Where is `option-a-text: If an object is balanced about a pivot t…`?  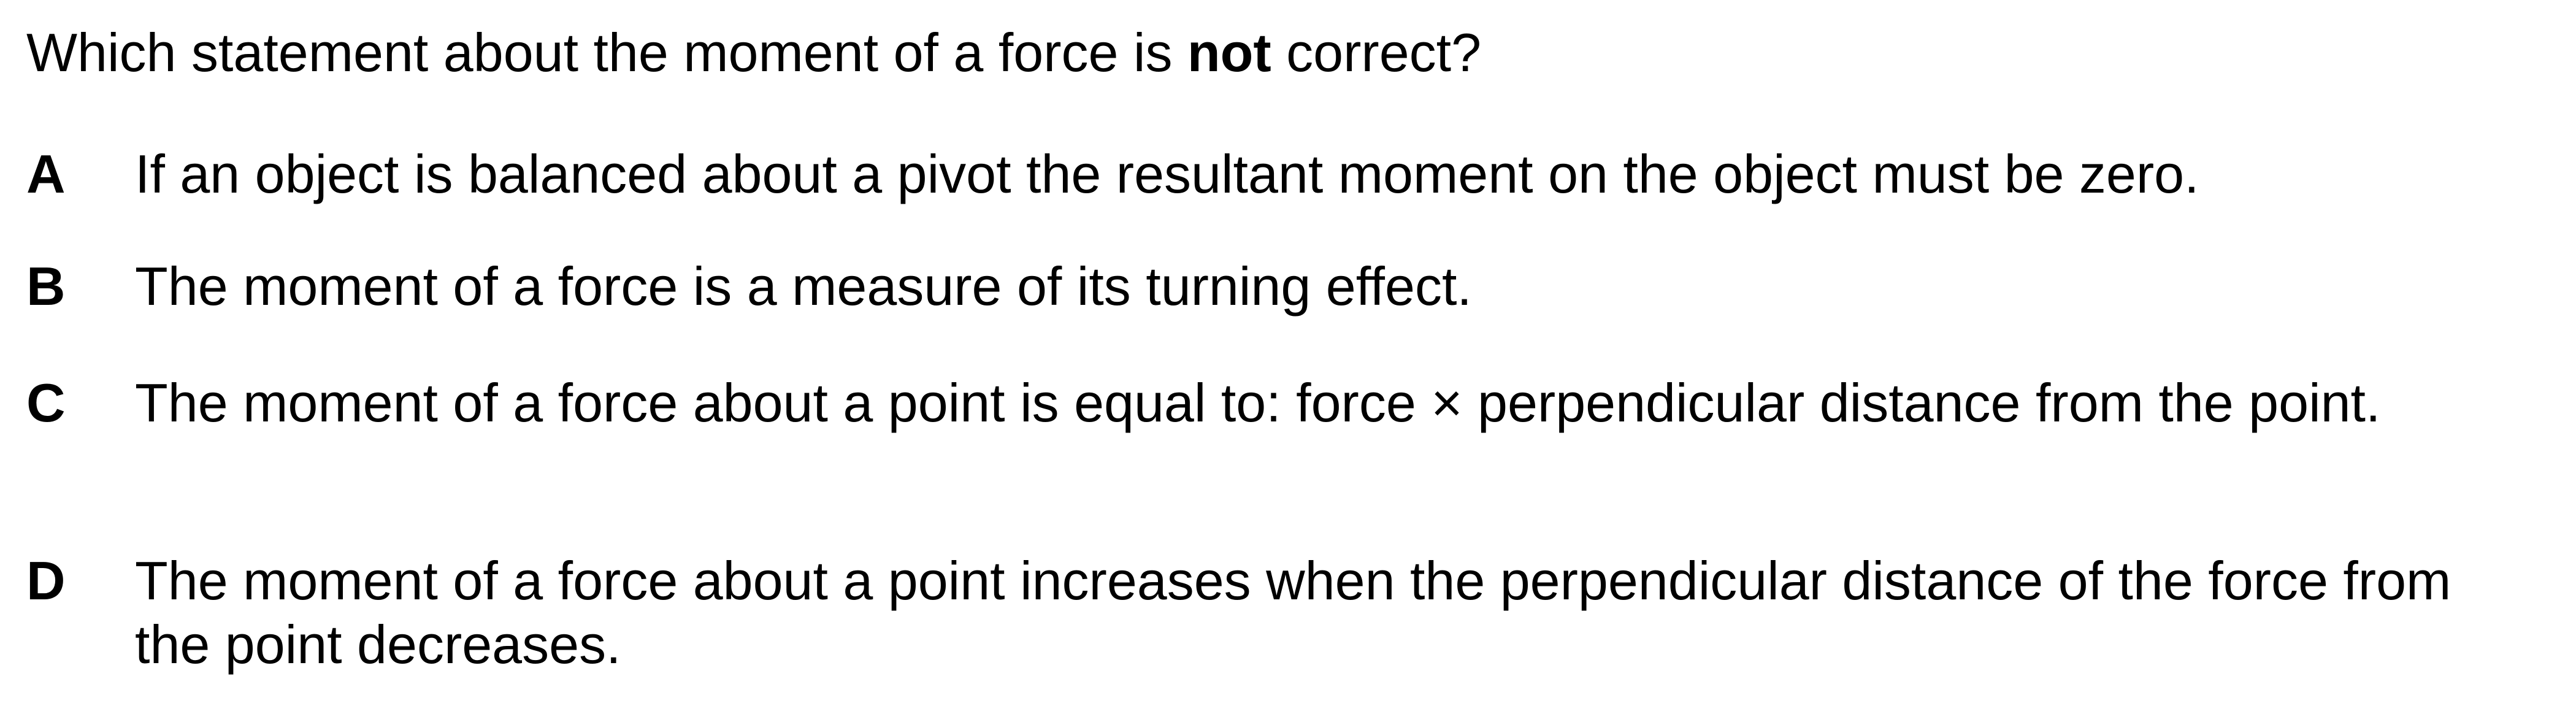
option-a-text: If an object is balanced about a pivot t… is located at coordinates (1167, 174).